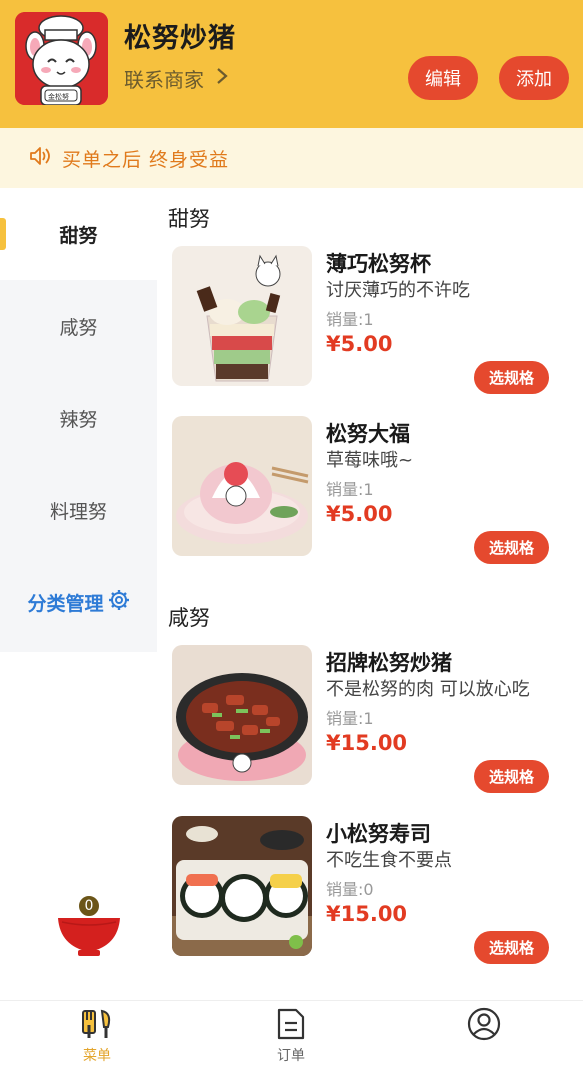 Image resolution: width=583 pixels, height=1080 pixels. What do you see at coordinates (428, 689) in the screenshot?
I see `item-description: 不是松努的肉 可以放心吃` at bounding box center [428, 689].